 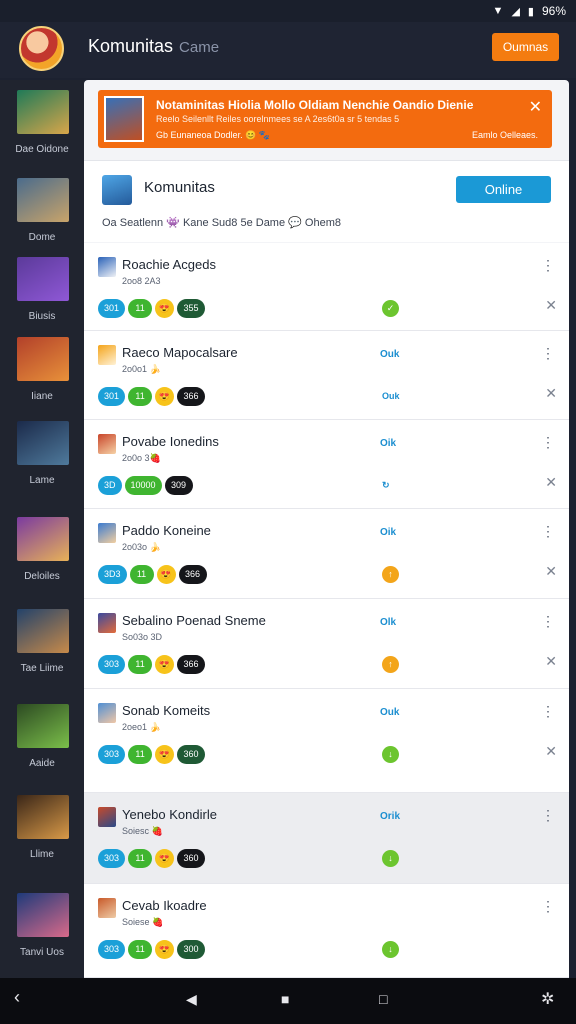 I want to click on community-icon, so click(x=117, y=190).